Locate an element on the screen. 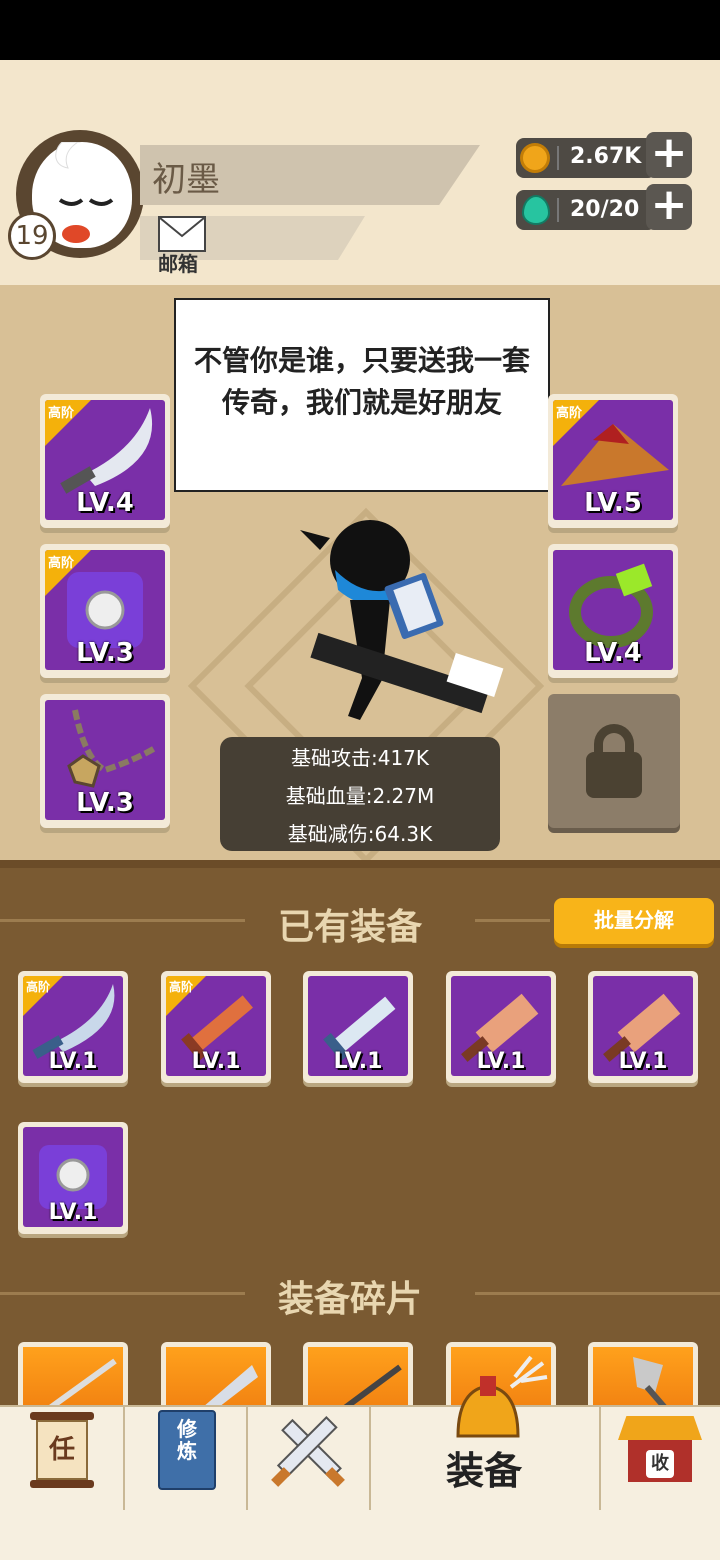 This screenshot has height=1560, width=720. scroll-icon: 任 is located at coordinates (62, 1450).